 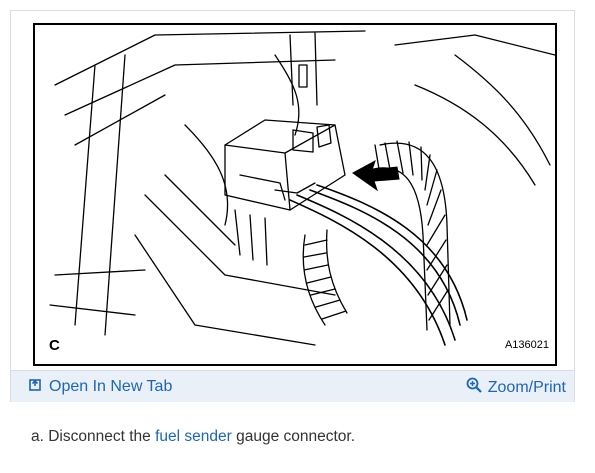 What do you see at coordinates (293, 436) in the screenshot?
I see `step-suffix: gauge connector.` at bounding box center [293, 436].